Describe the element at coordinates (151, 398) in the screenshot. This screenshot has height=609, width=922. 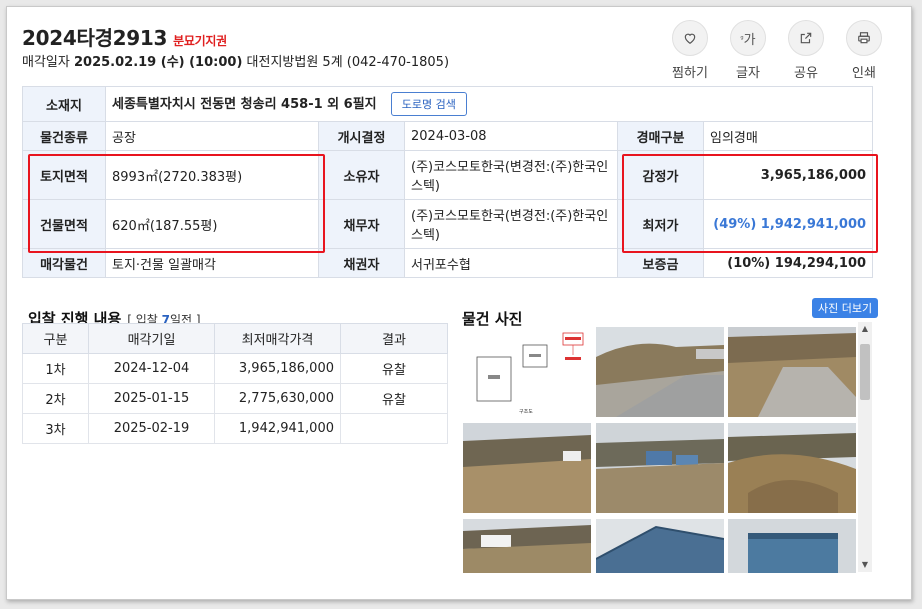
I see `date-cell: 2025-01-15` at that location.